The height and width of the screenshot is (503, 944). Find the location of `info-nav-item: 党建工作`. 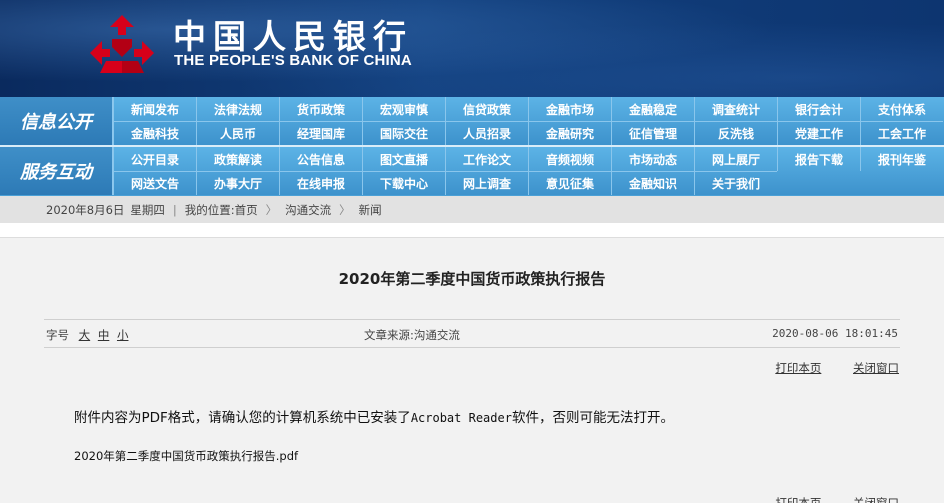

info-nav-item: 党建工作 is located at coordinates (818, 133).